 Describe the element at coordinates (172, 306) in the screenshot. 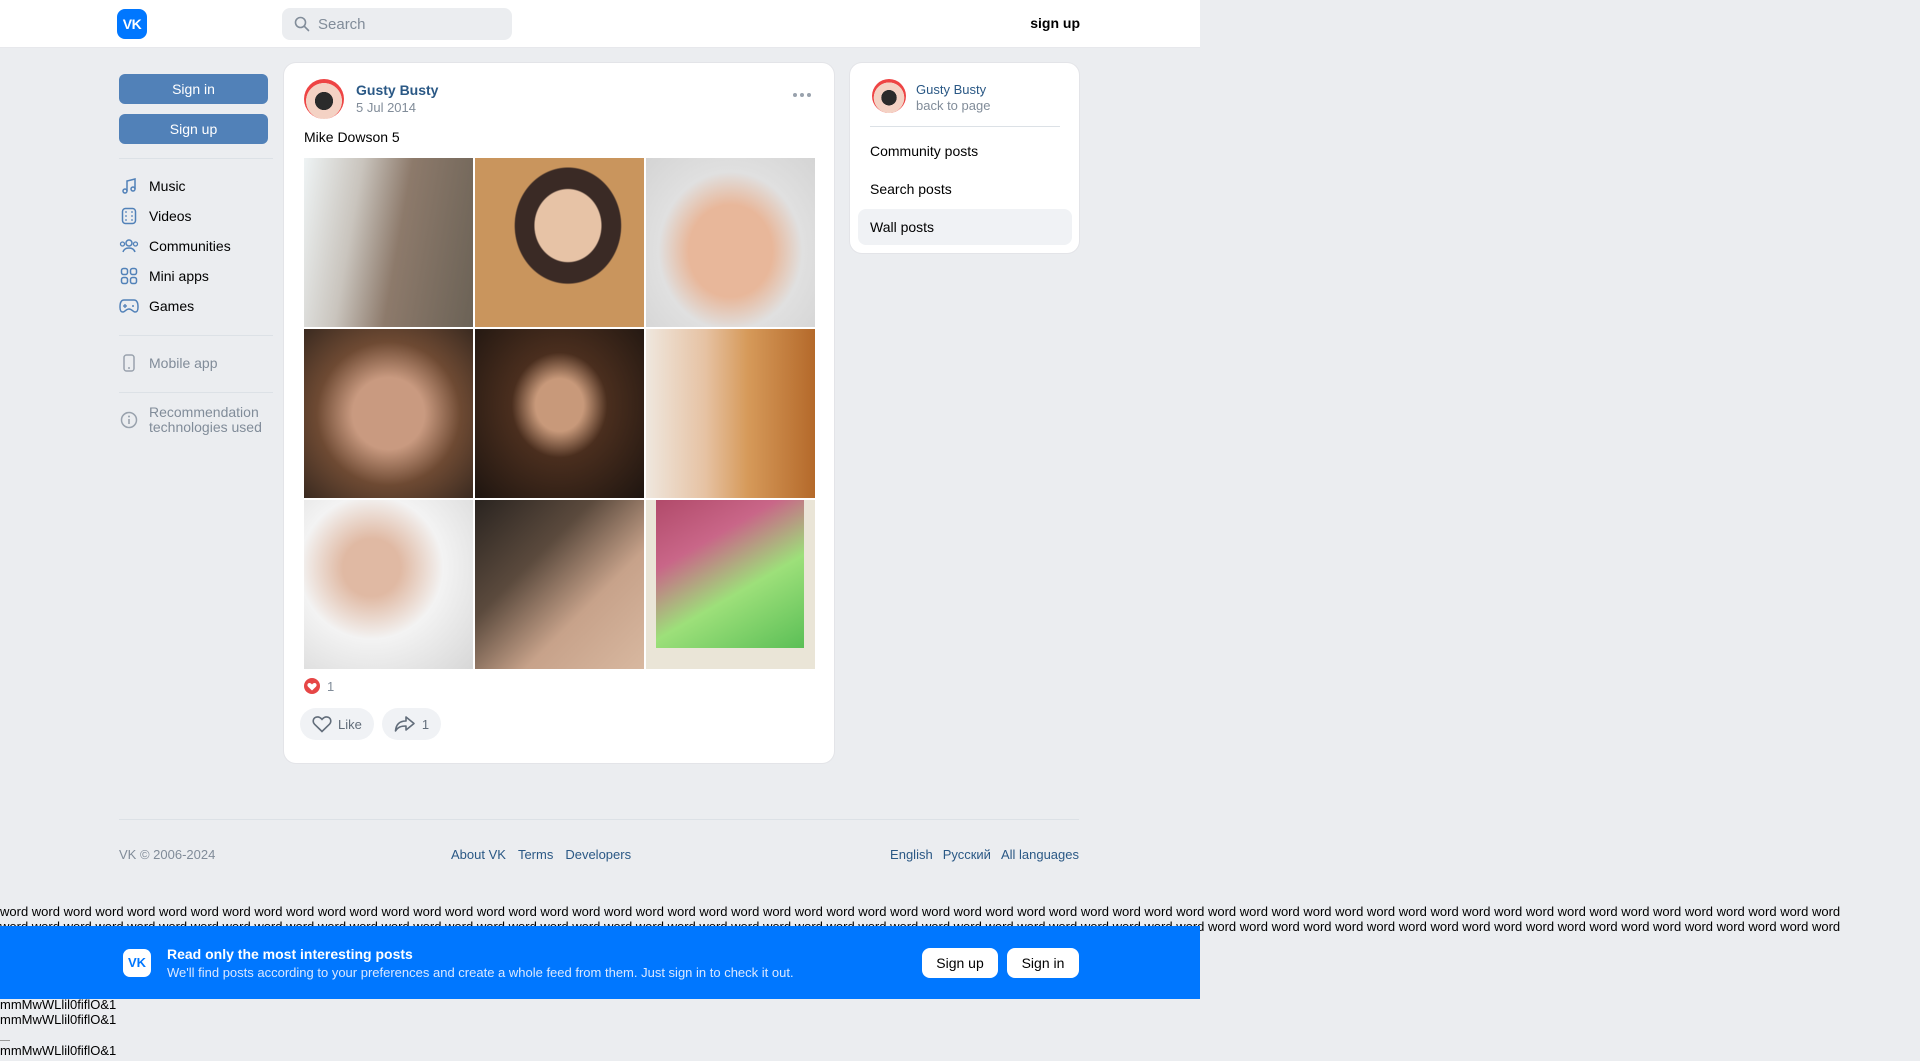

I see `nav-item-label: Games` at that location.